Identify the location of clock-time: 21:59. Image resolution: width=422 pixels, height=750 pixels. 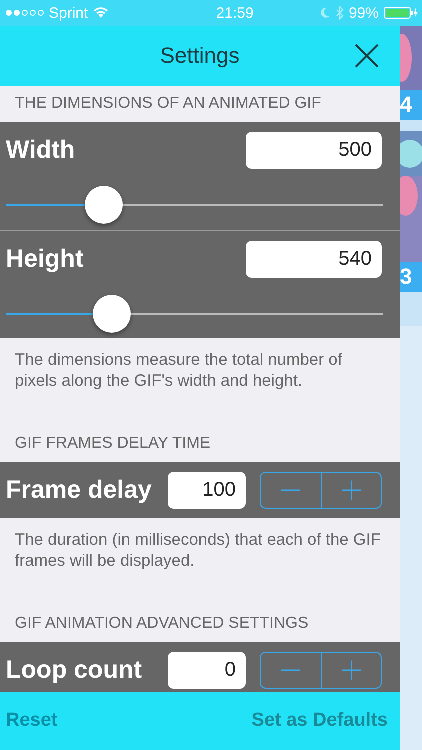
(234, 13).